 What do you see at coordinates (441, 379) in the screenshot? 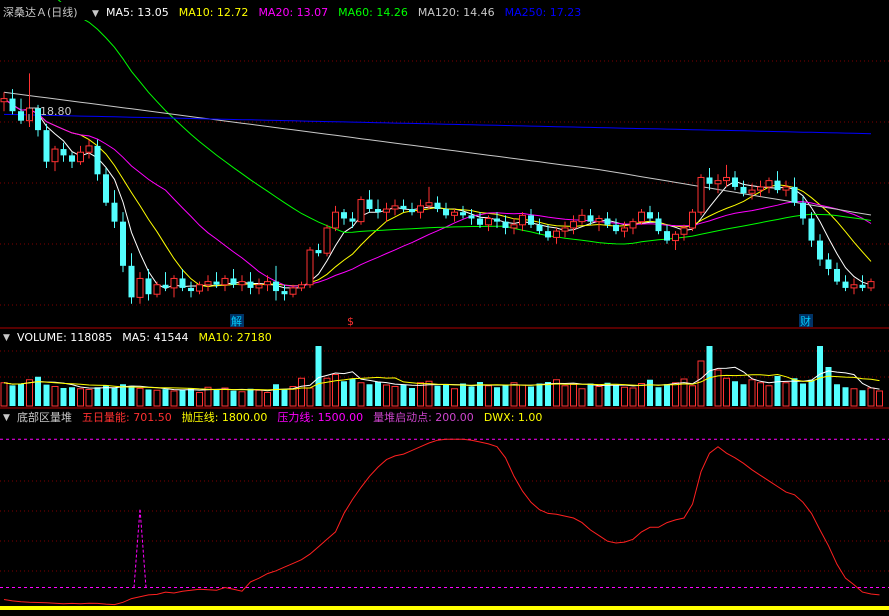
I see `volume-ma-lines` at bounding box center [441, 379].